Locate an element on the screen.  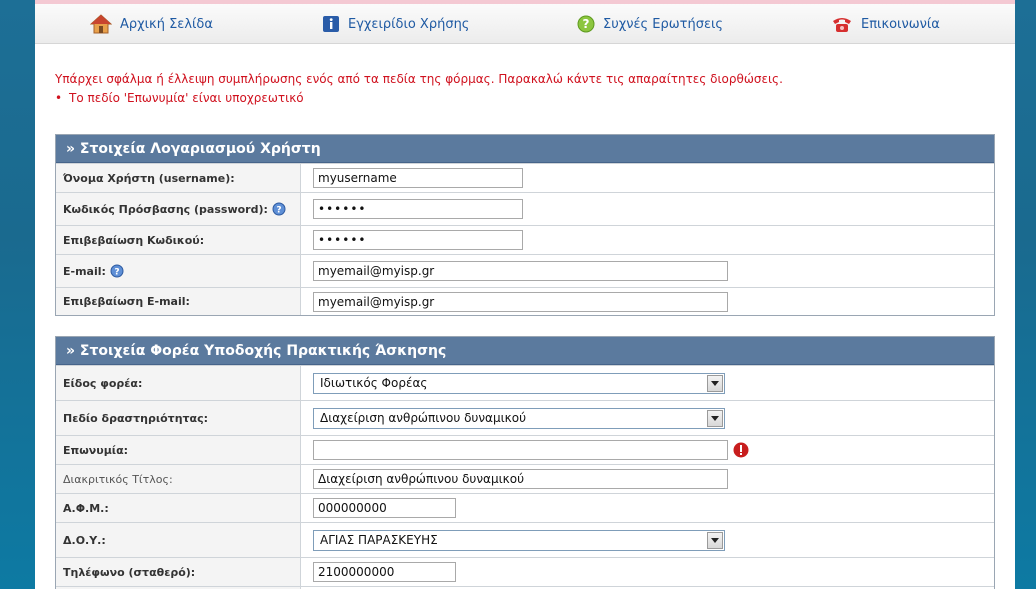
org-type-row: Είδος φορέα: Ιδιωτικός Φορέας is located at coordinates (525, 382).